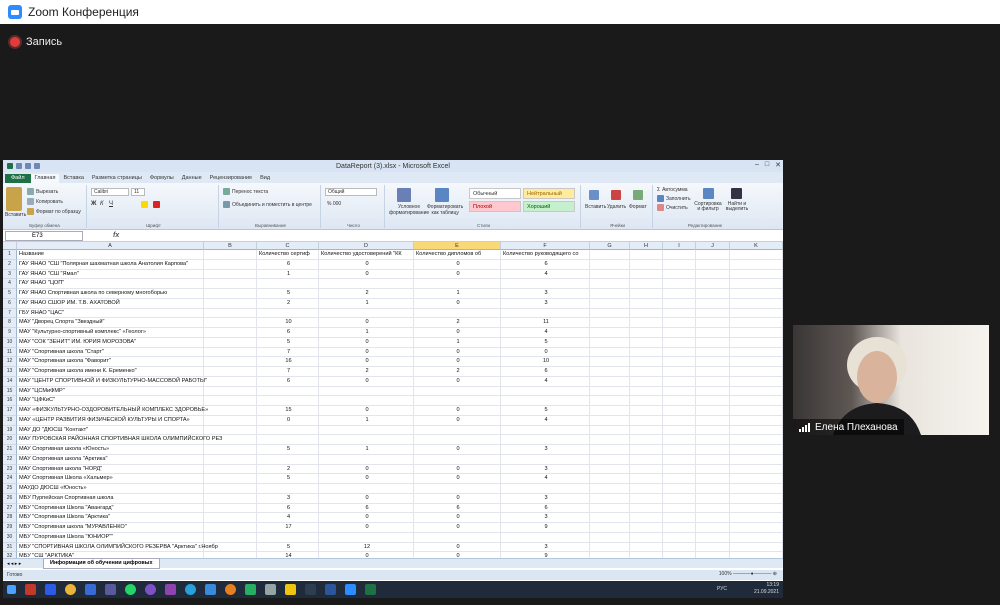 This screenshot has height=605, width=1000. What do you see at coordinates (137, 479) in the screenshot?
I see `cell-organization-name: МАУ Спортивная Школа «Хальмер»` at bounding box center [137, 479].